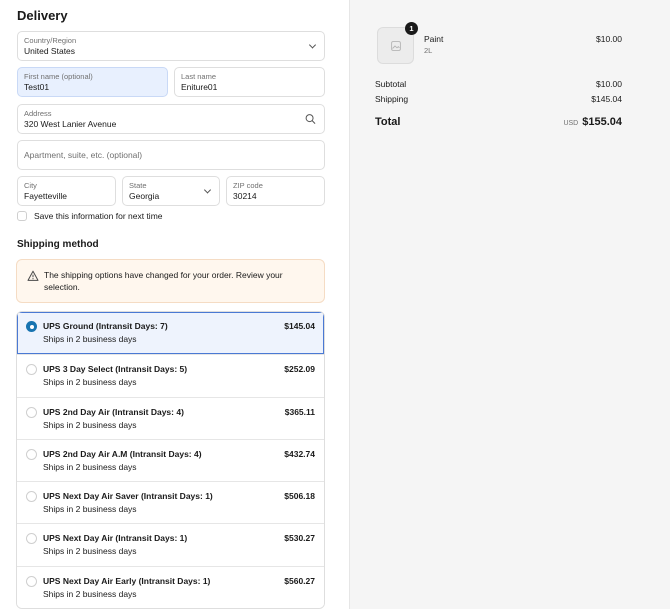 The image size is (670, 609). What do you see at coordinates (388, 122) in the screenshot?
I see `total-label: Total` at bounding box center [388, 122].